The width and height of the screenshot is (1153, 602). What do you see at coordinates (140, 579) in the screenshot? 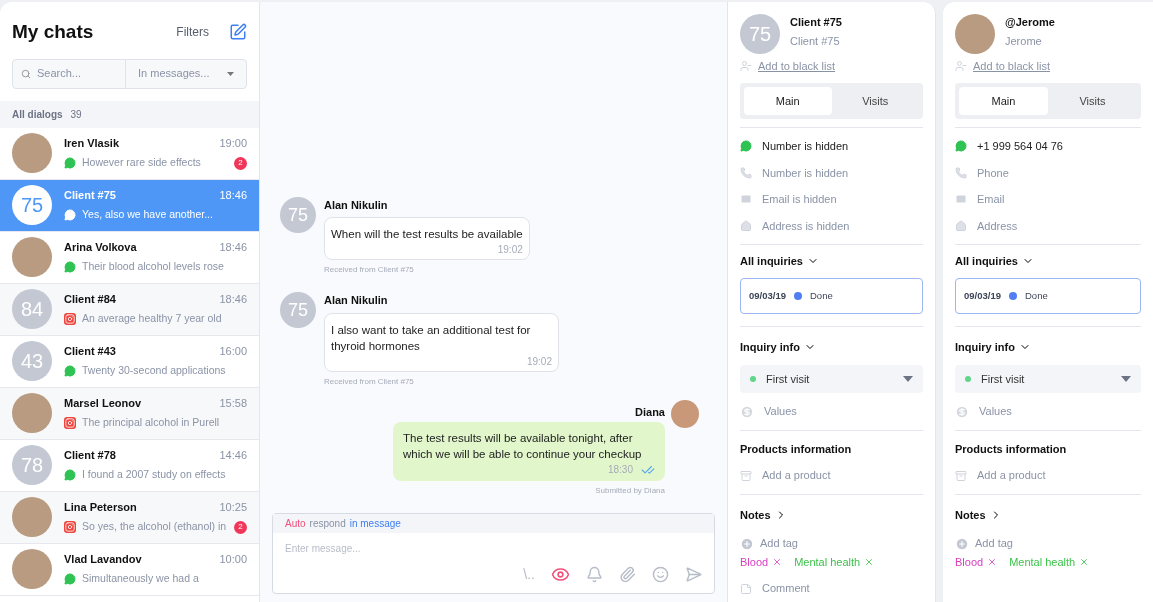
I see `chat-preview: Simultaneously we had a` at bounding box center [140, 579].